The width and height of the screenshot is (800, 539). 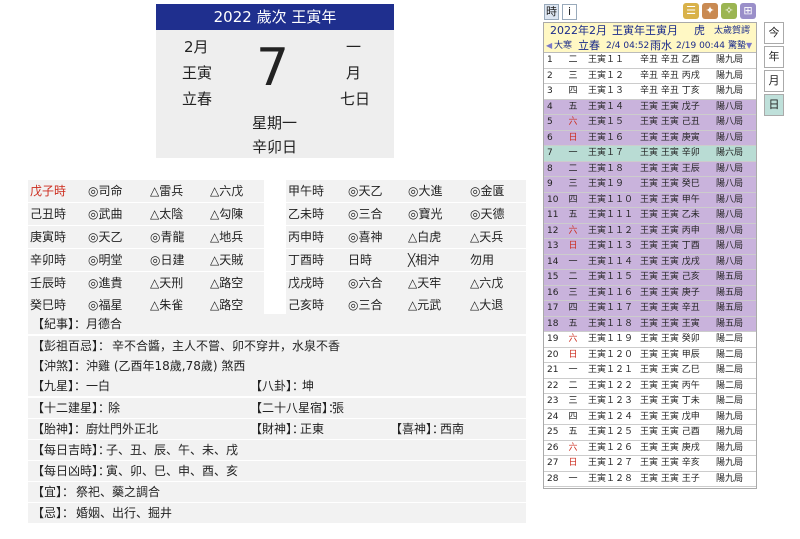 I want to click on month-view-button: 月, so click(x=774, y=81).